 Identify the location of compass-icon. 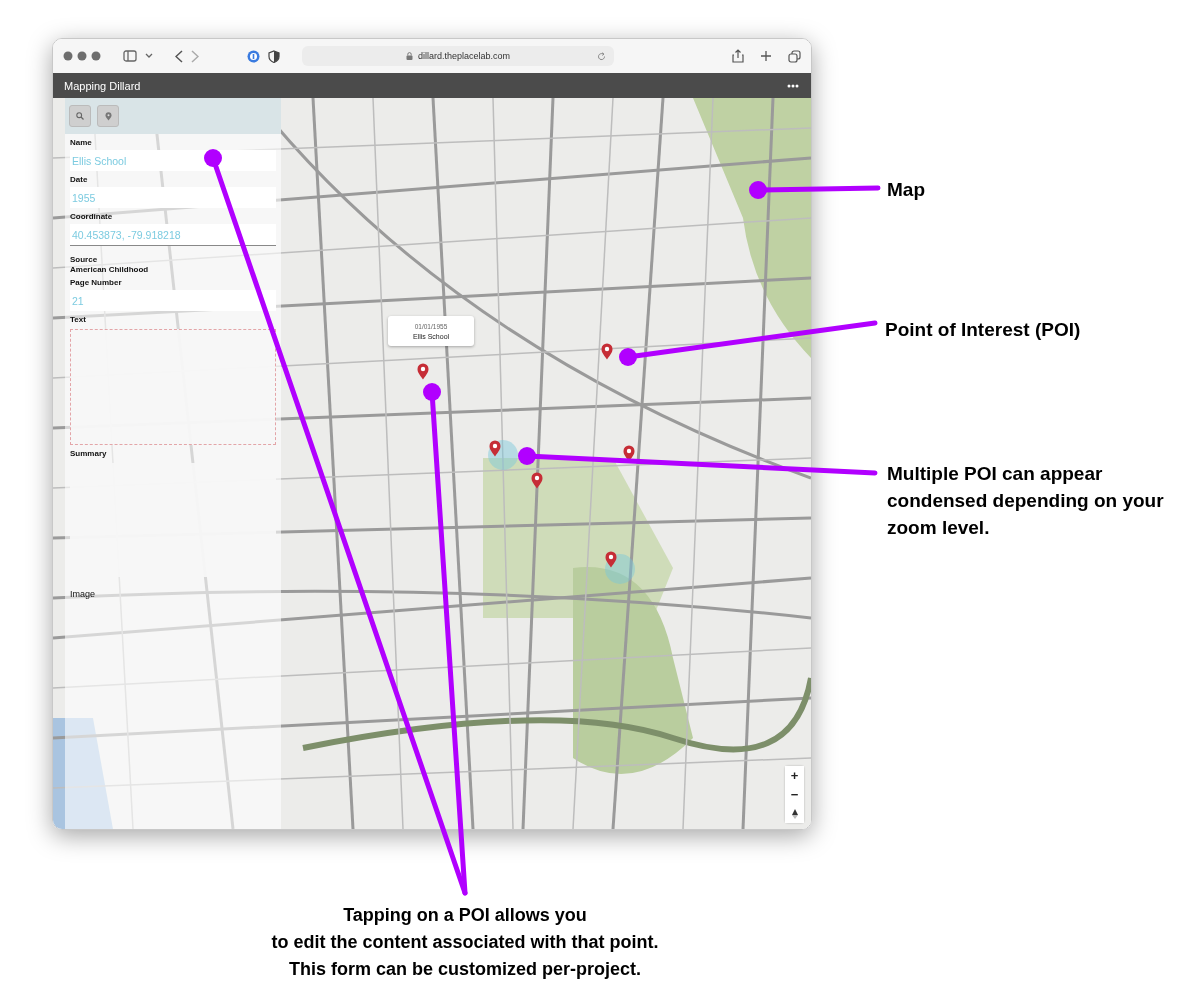
(794, 813).